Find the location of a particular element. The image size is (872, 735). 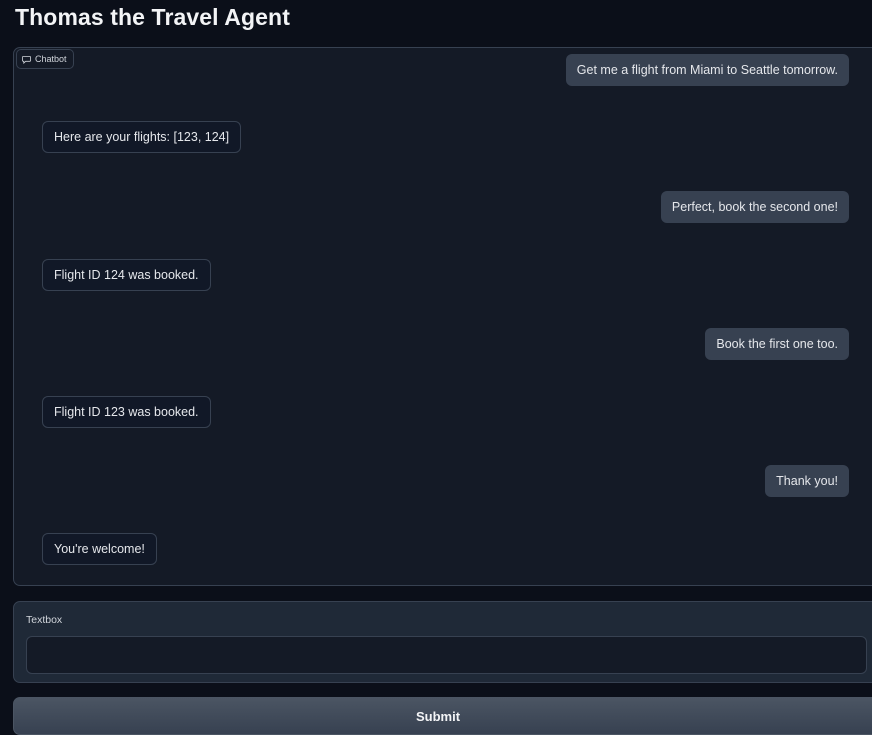

chatbot-label-text: Chatbot is located at coordinates (51, 59).